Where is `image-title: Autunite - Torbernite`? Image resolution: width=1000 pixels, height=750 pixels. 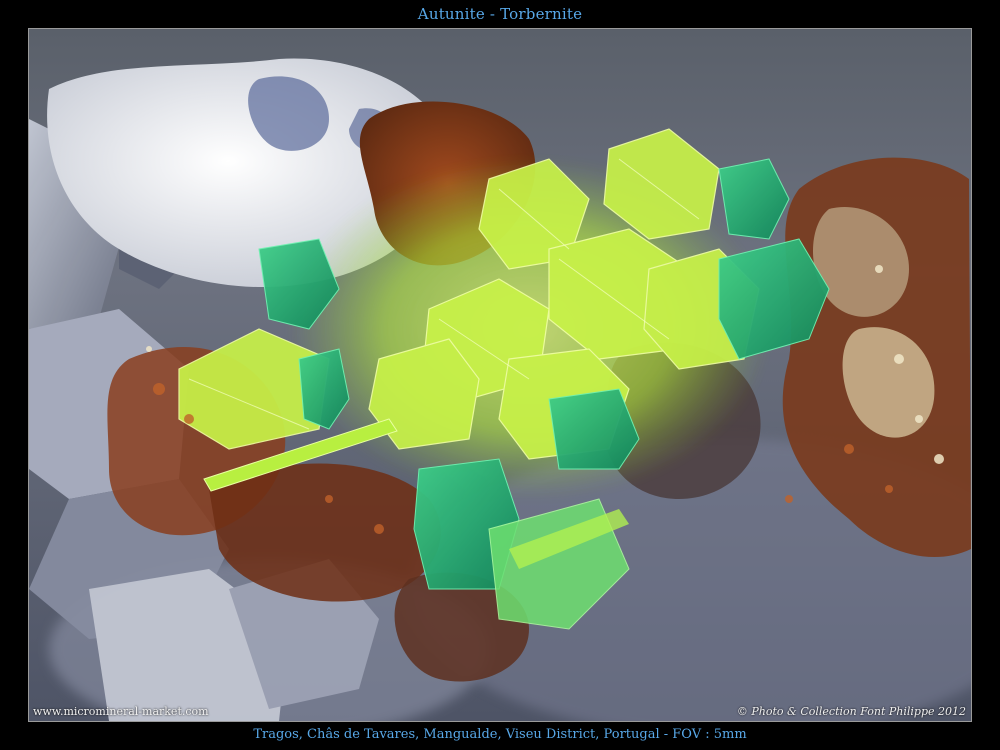
image-title: Autunite - Torbernite is located at coordinates (500, 14).